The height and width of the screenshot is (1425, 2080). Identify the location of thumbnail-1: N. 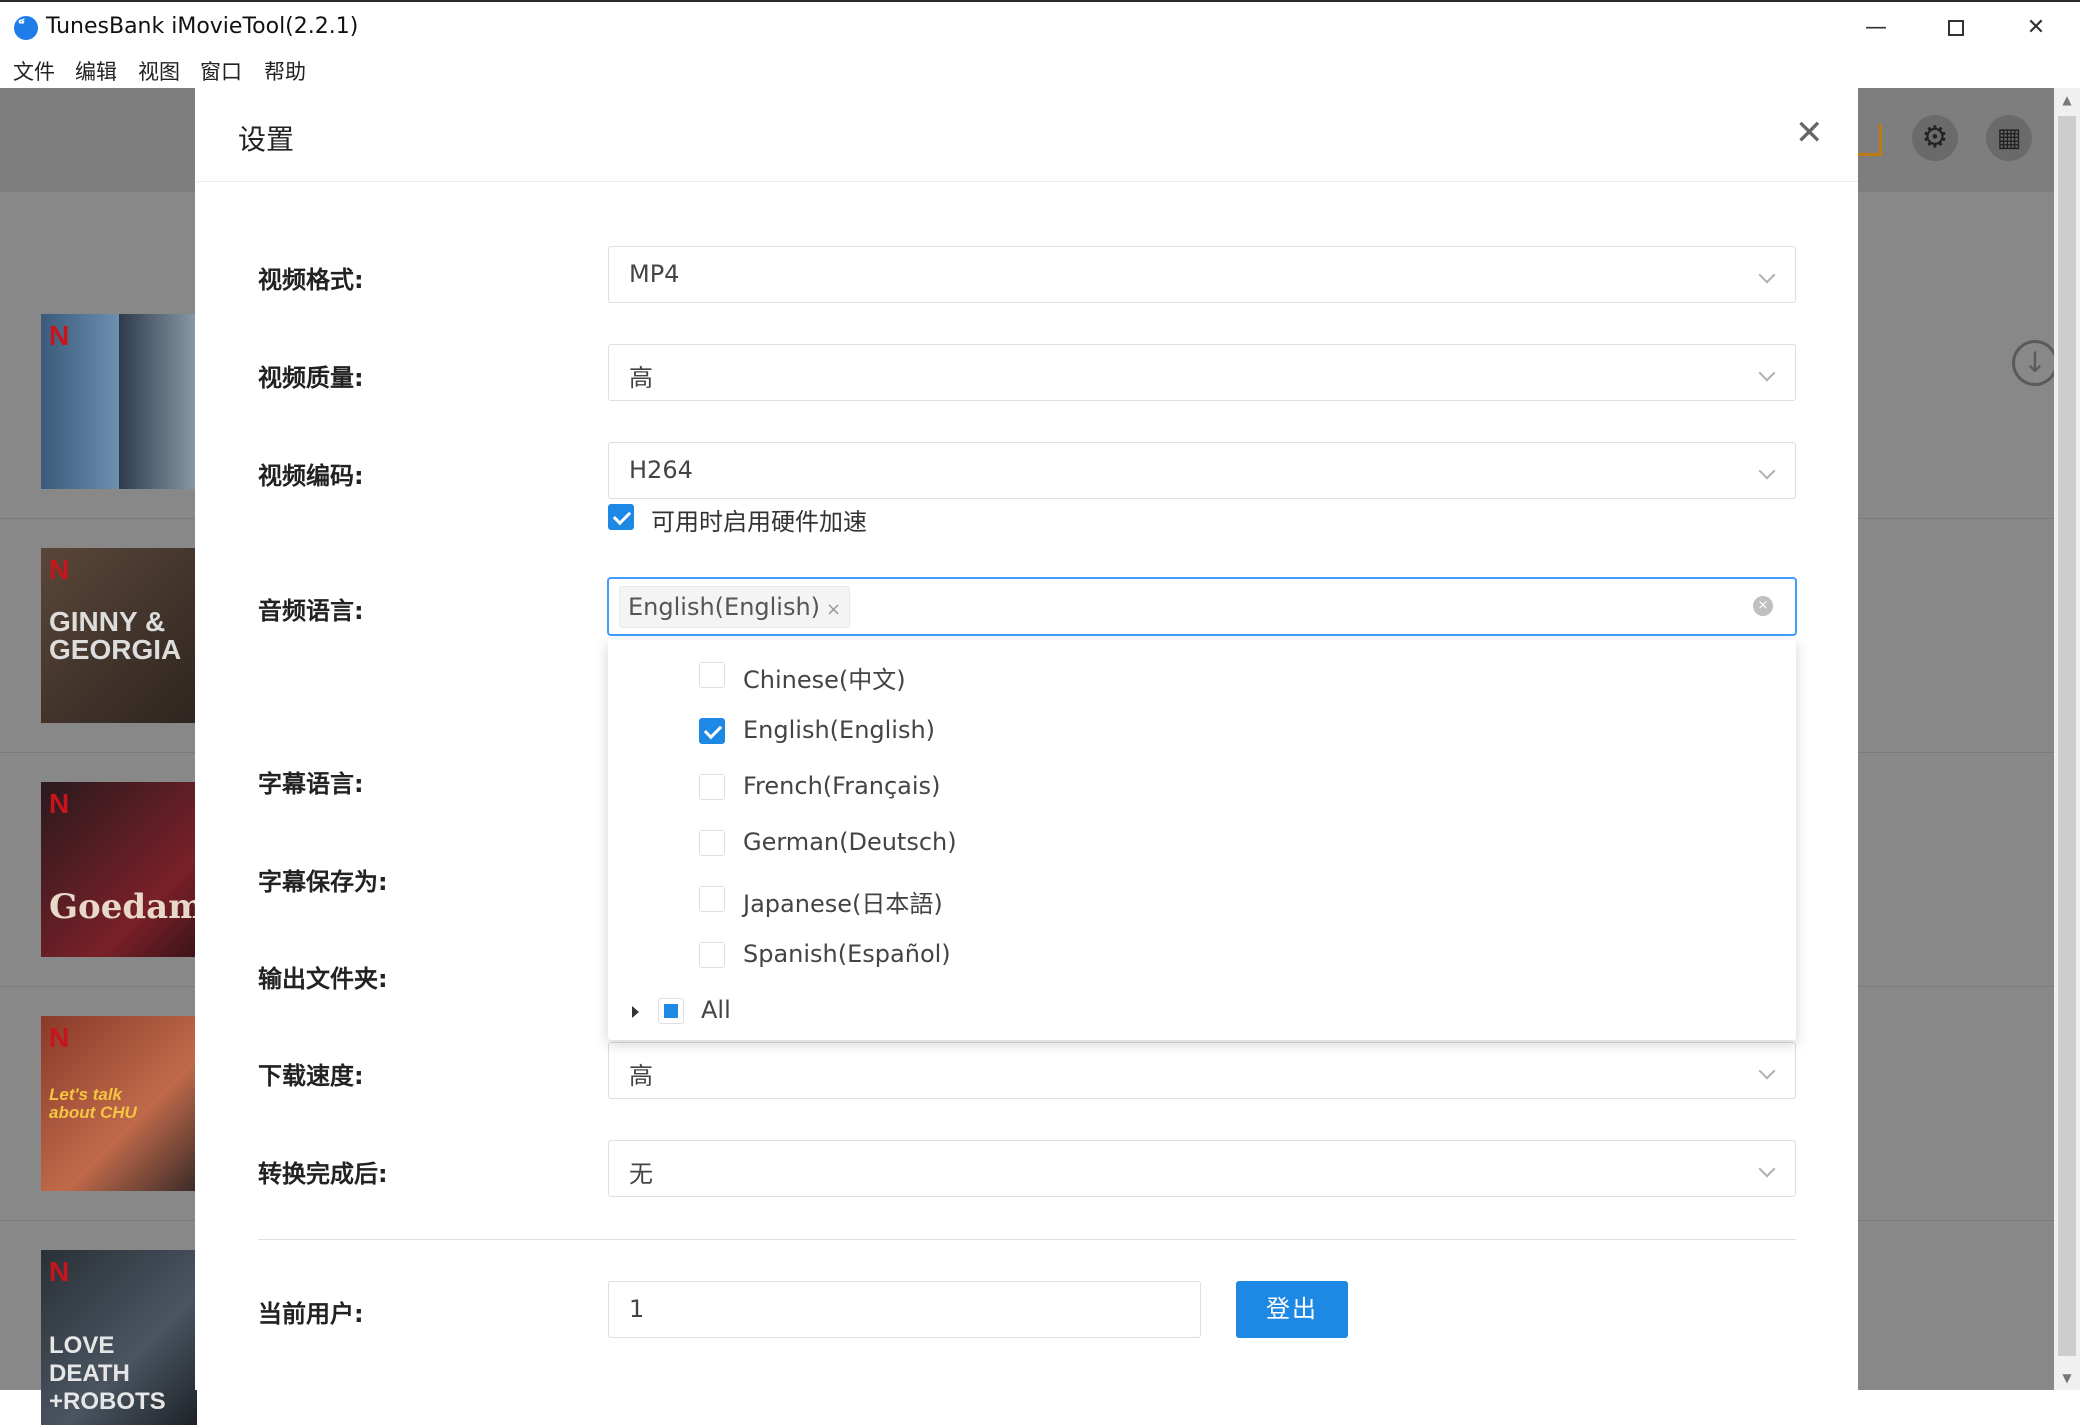
(119, 401).